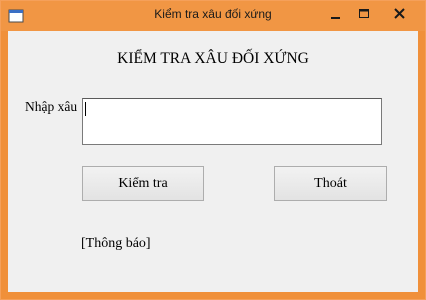  Describe the element at coordinates (335, 14) in the screenshot. I see `minimize-button` at that location.